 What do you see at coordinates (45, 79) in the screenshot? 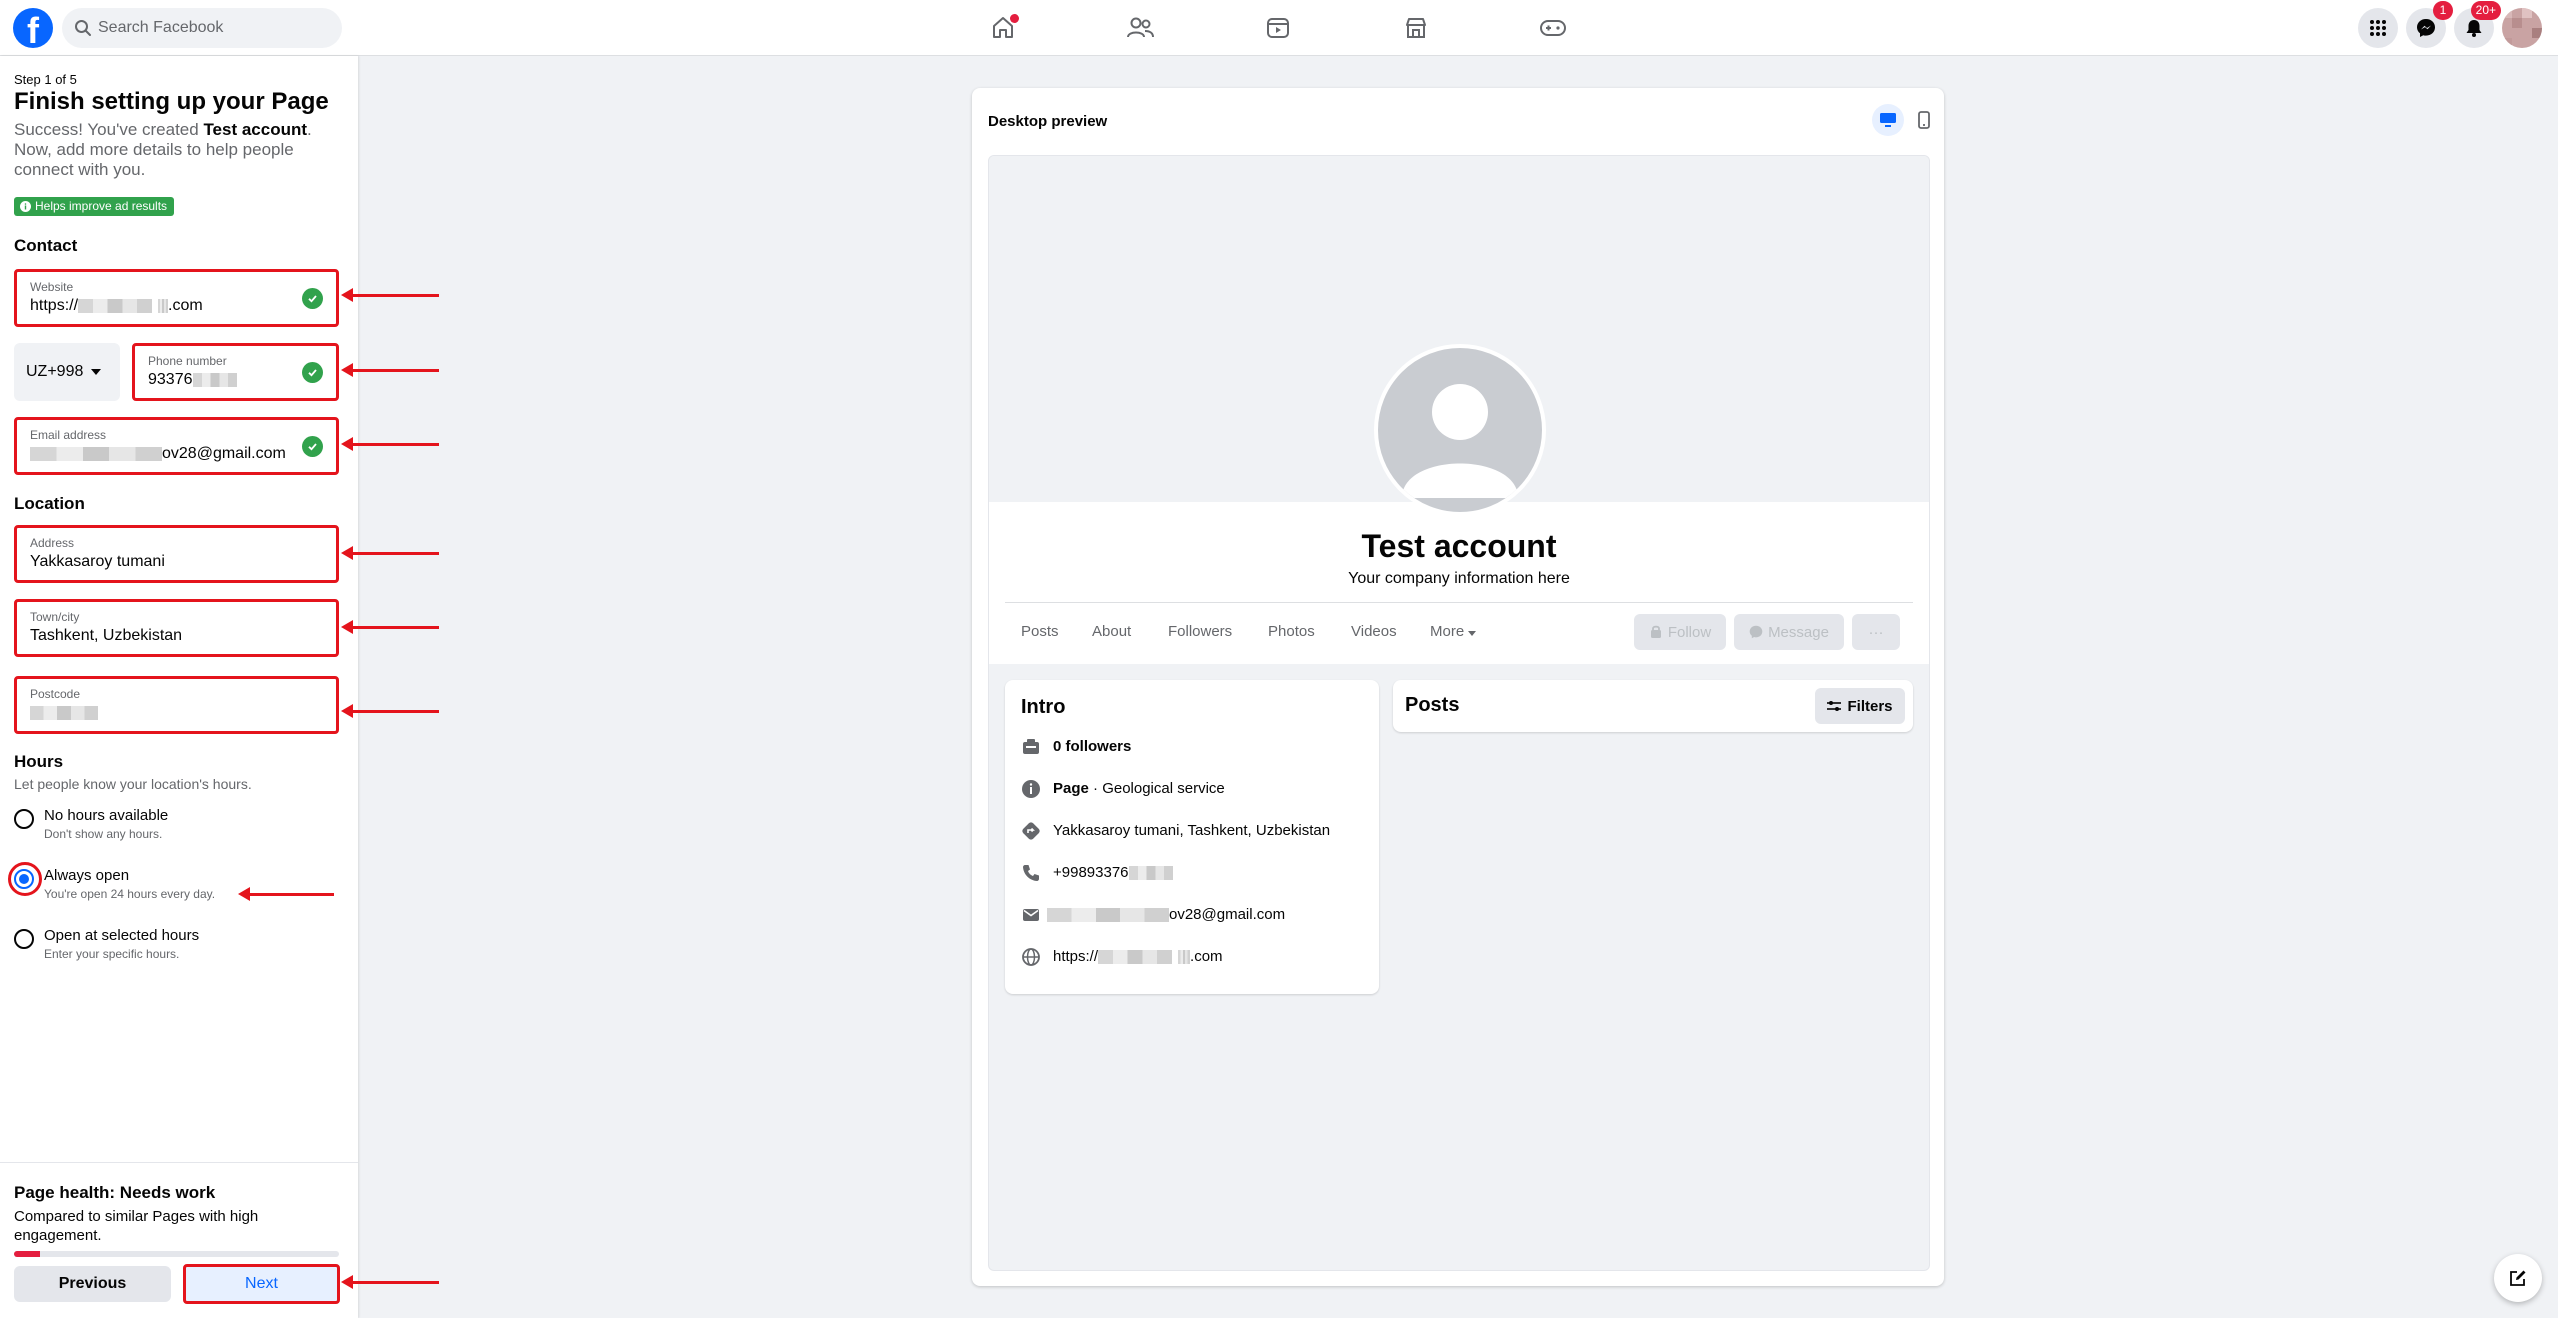
I see `step-indicator: Step 1 of 5` at bounding box center [45, 79].